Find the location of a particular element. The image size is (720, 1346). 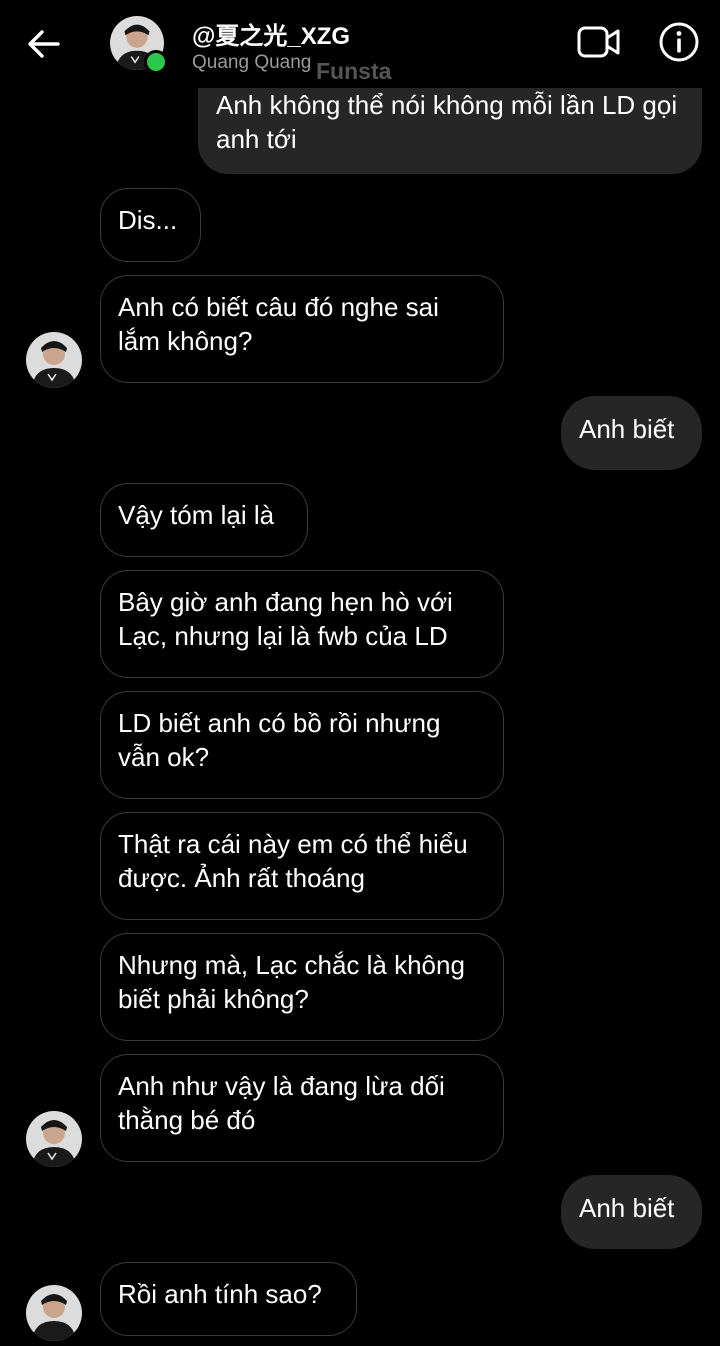

contact-username: @夏之光_XZG is located at coordinates (271, 33).